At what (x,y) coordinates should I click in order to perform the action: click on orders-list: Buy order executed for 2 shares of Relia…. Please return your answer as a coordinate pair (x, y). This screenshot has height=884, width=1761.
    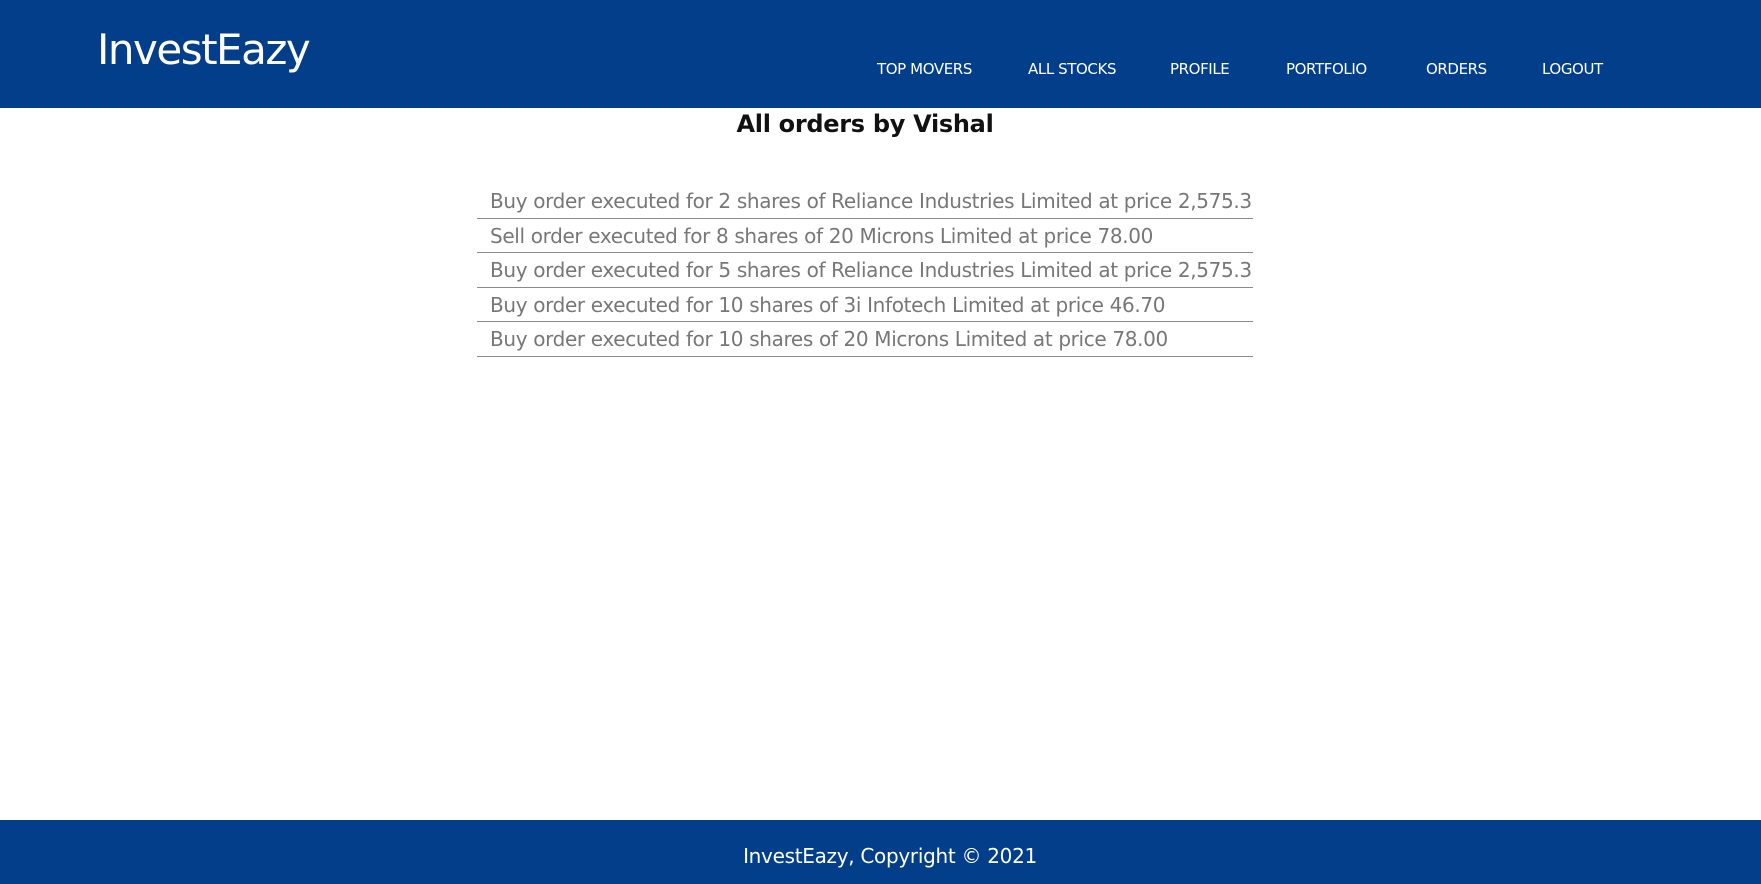
    Looking at the image, I should click on (865, 270).